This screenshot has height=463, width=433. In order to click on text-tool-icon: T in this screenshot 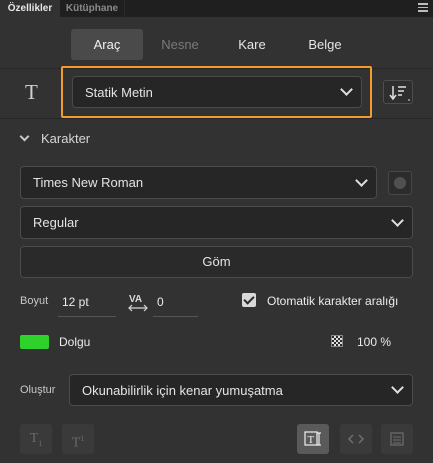, I will do `click(31, 92)`.